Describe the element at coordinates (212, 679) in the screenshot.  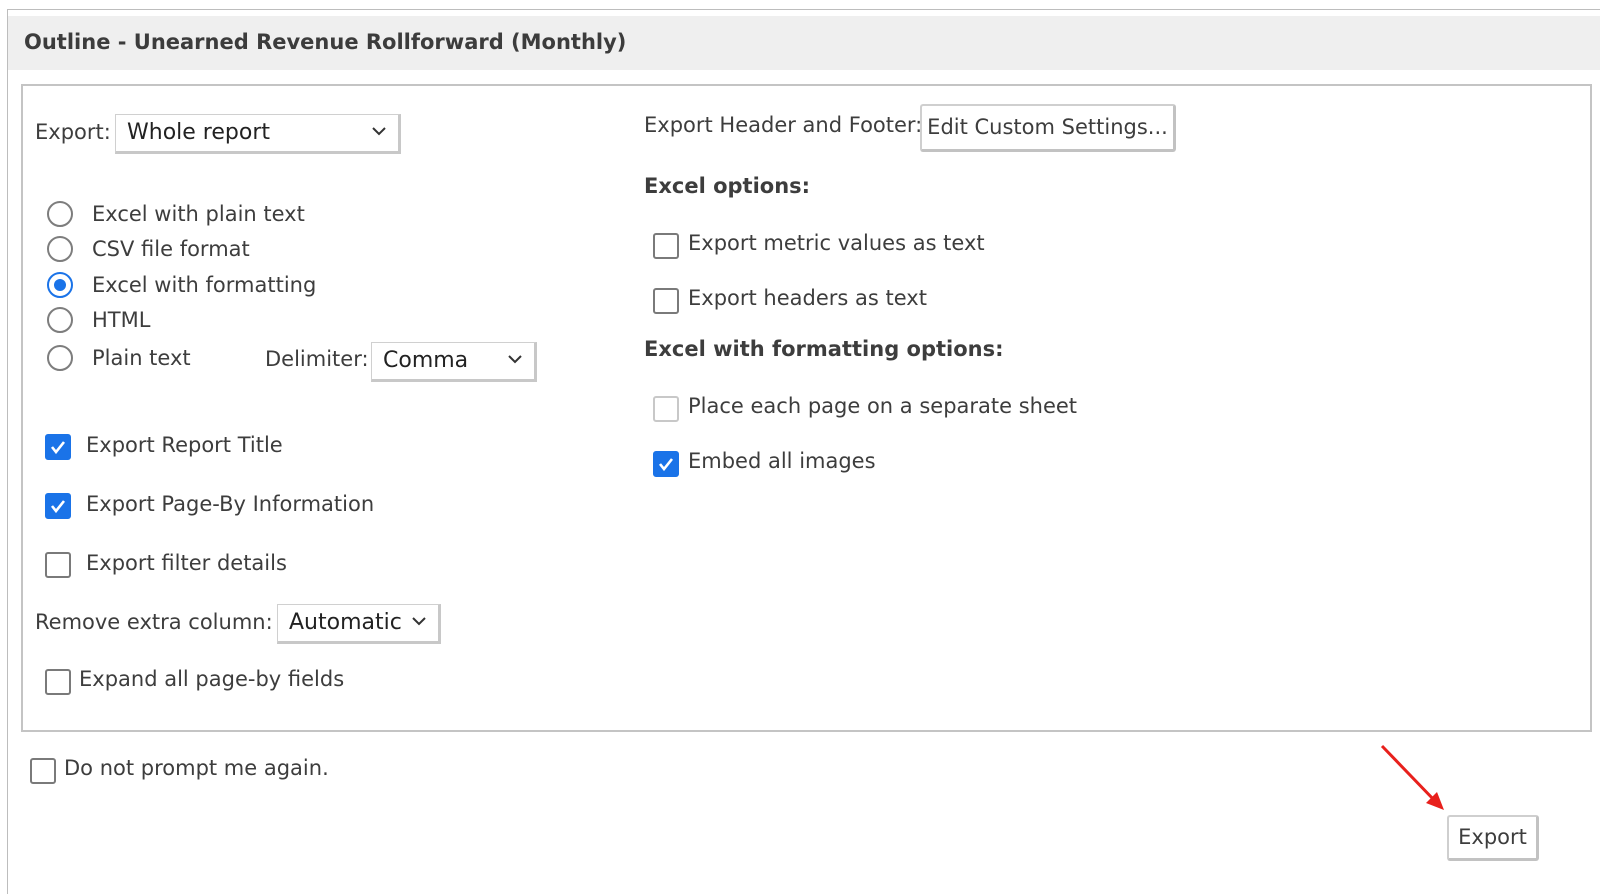
I see `label-expand-page-by: Expand all page-by fields` at that location.